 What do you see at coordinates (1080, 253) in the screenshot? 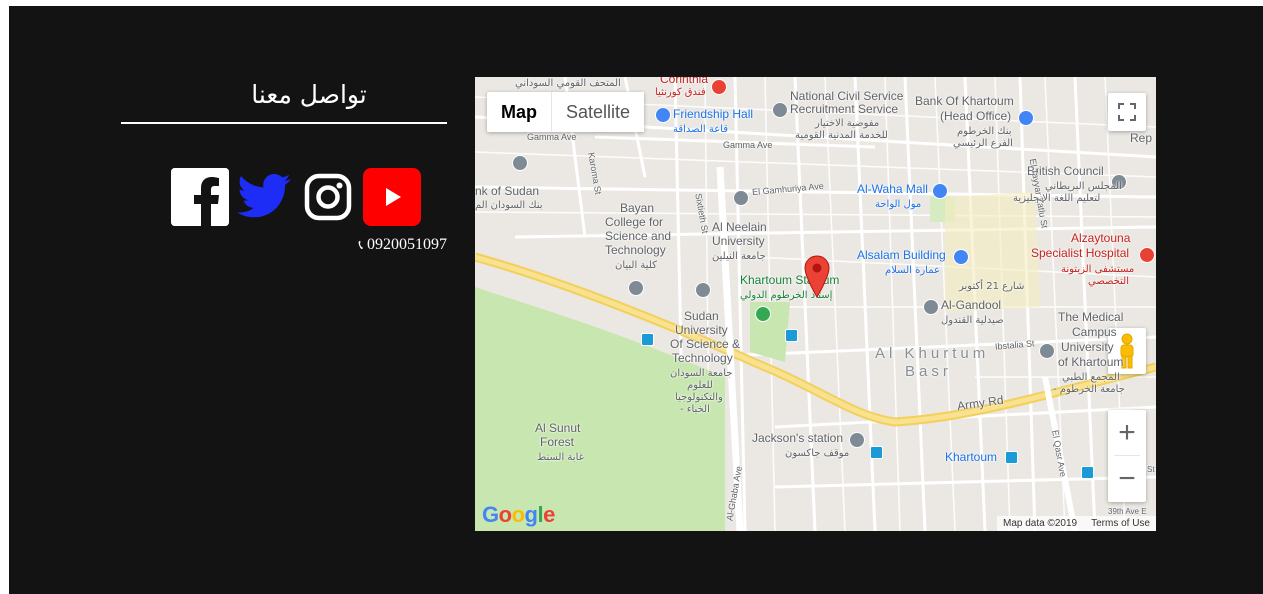
I see `map-label: Specialist Hospital` at bounding box center [1080, 253].